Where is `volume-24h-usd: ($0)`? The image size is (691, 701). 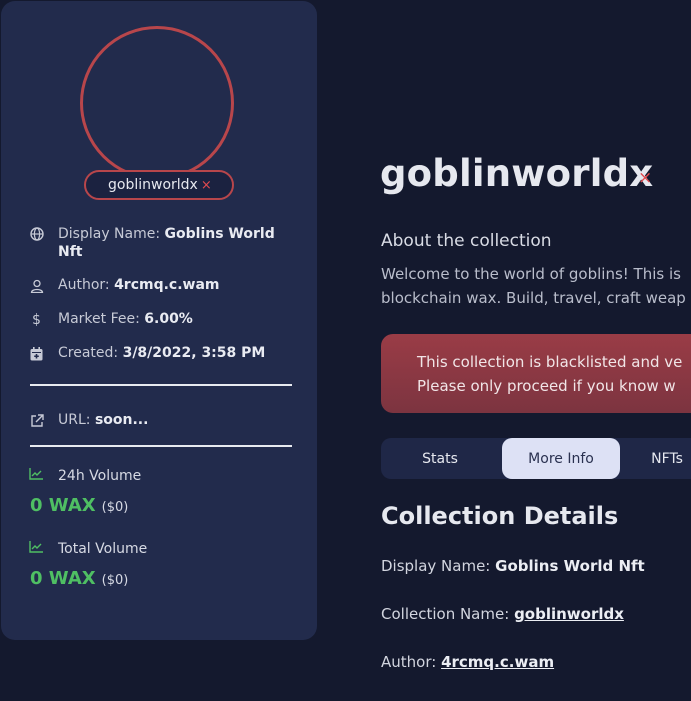
volume-24h-usd: ($0) is located at coordinates (115, 507).